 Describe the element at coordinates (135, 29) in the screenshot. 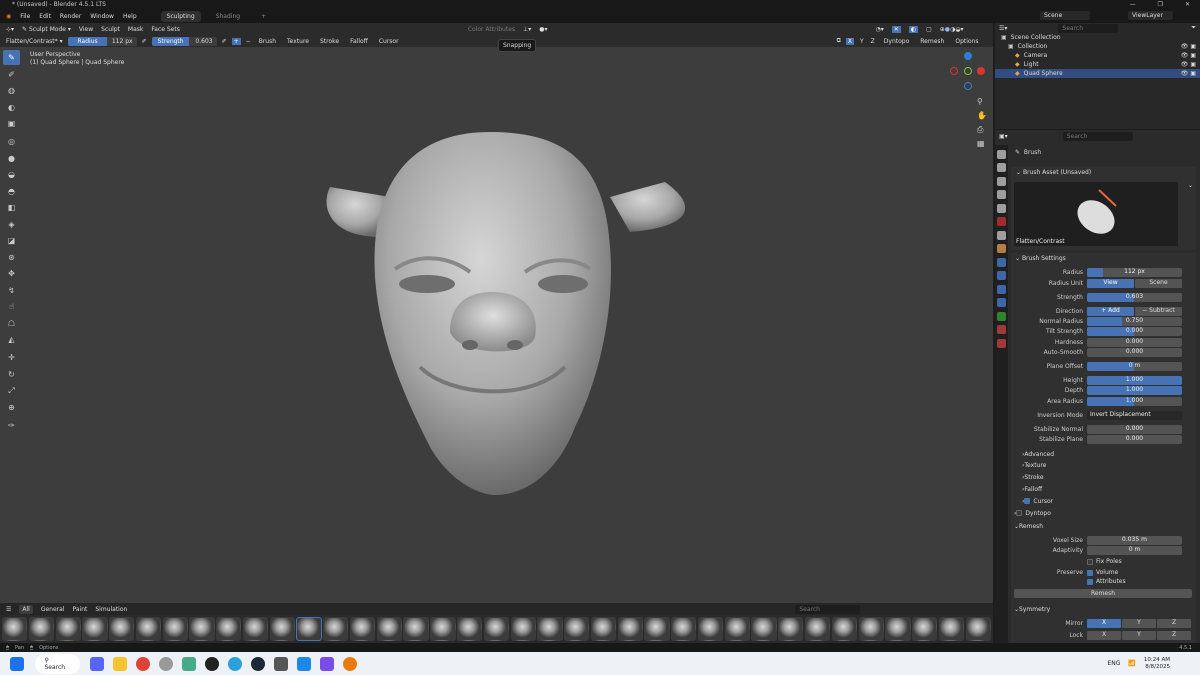

I see `menu-mask: Mask` at that location.